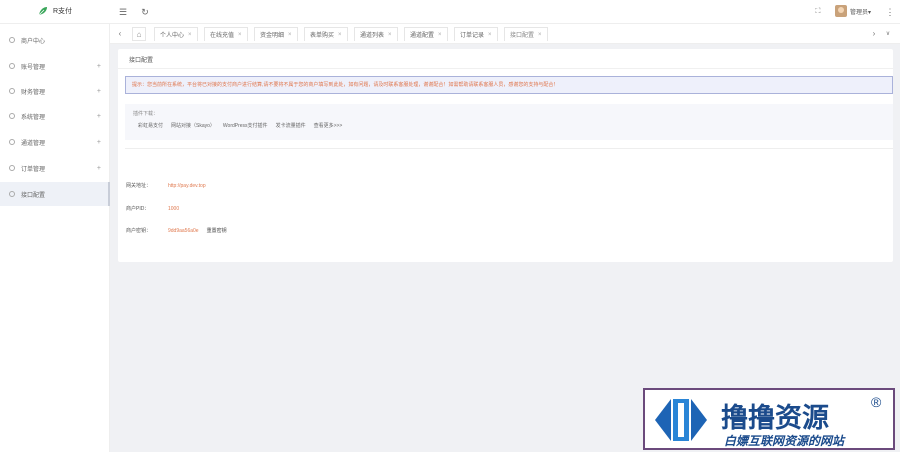 Image resolution: width=900 pixels, height=452 pixels. I want to click on sidebar-item-label: 订单管理, so click(33, 169).